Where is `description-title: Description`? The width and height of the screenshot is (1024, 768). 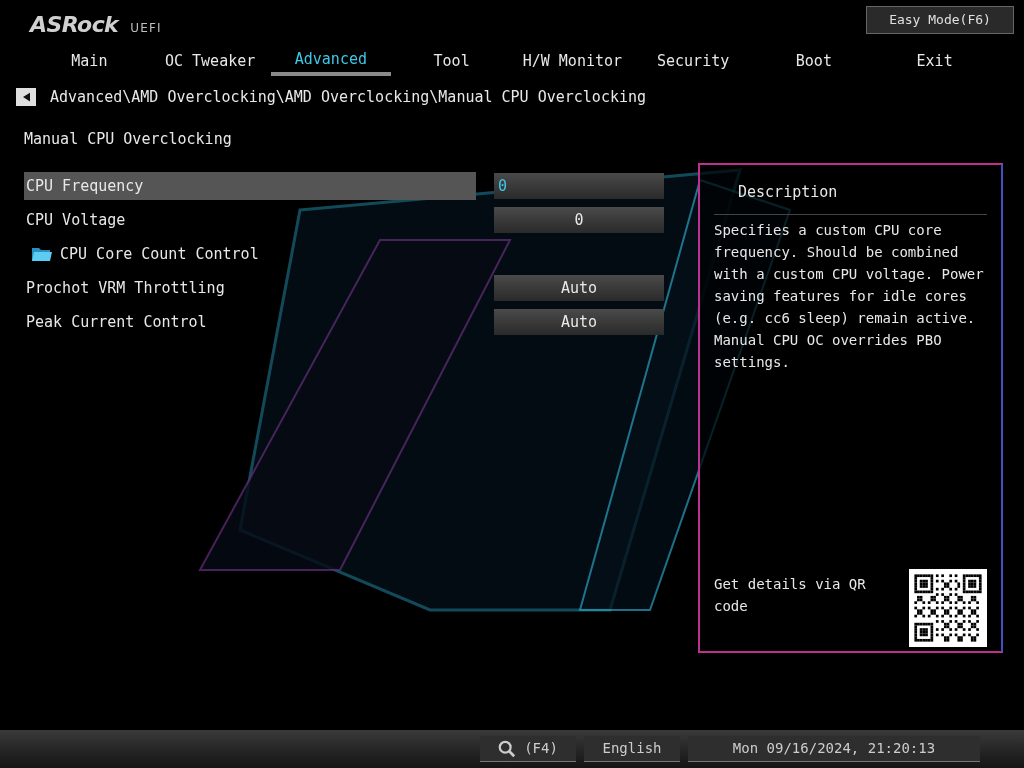
description-title: Description is located at coordinates (850, 190).